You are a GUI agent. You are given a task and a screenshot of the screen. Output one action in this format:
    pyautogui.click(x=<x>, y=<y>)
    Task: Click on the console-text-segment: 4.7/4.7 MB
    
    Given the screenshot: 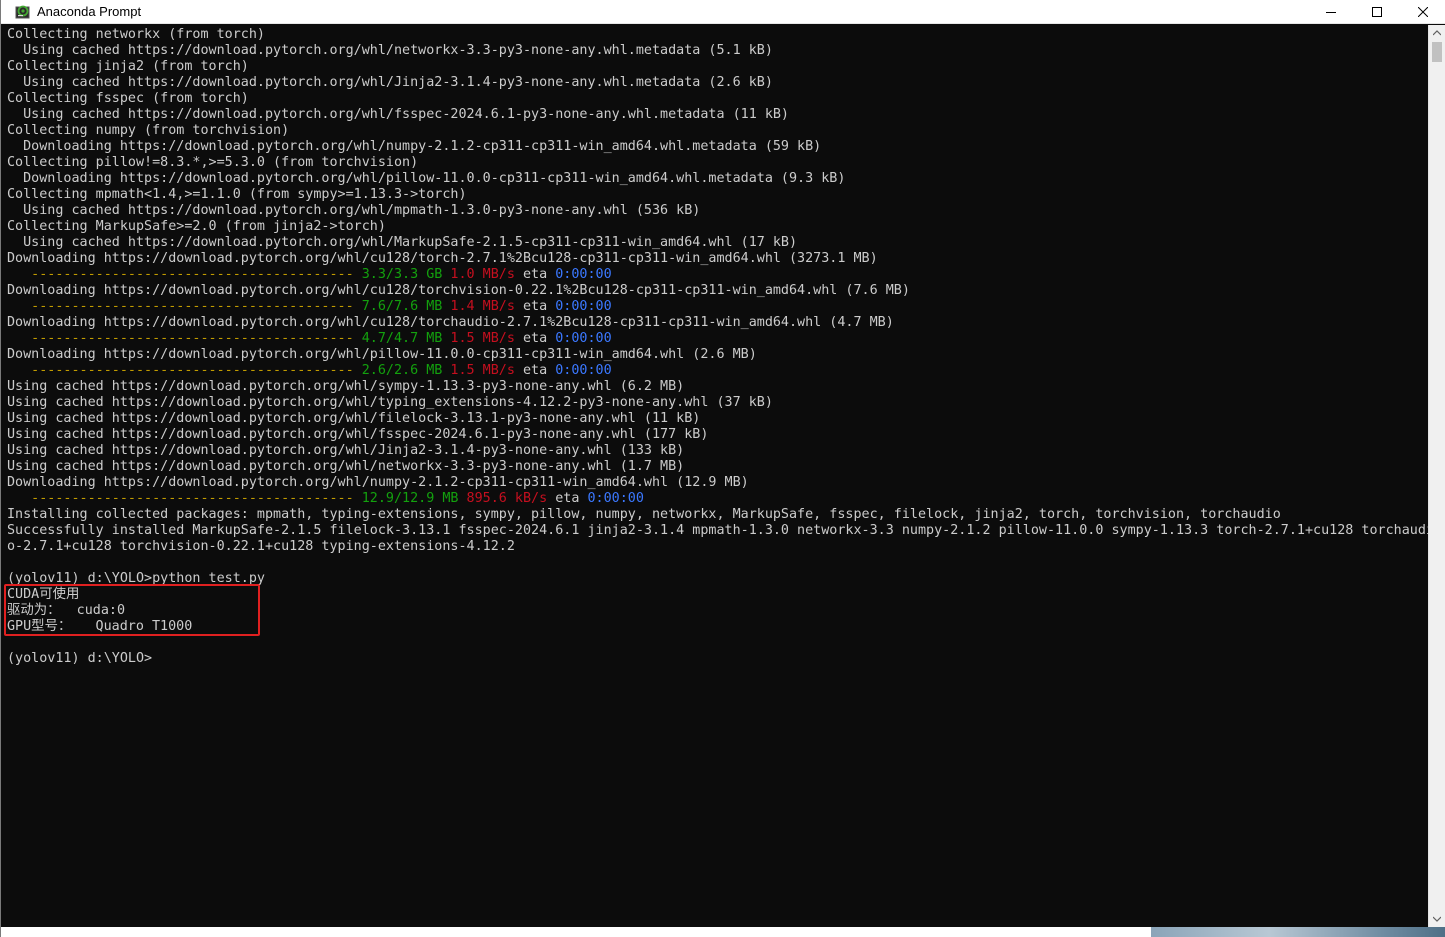 What is the action you would take?
    pyautogui.click(x=402, y=338)
    